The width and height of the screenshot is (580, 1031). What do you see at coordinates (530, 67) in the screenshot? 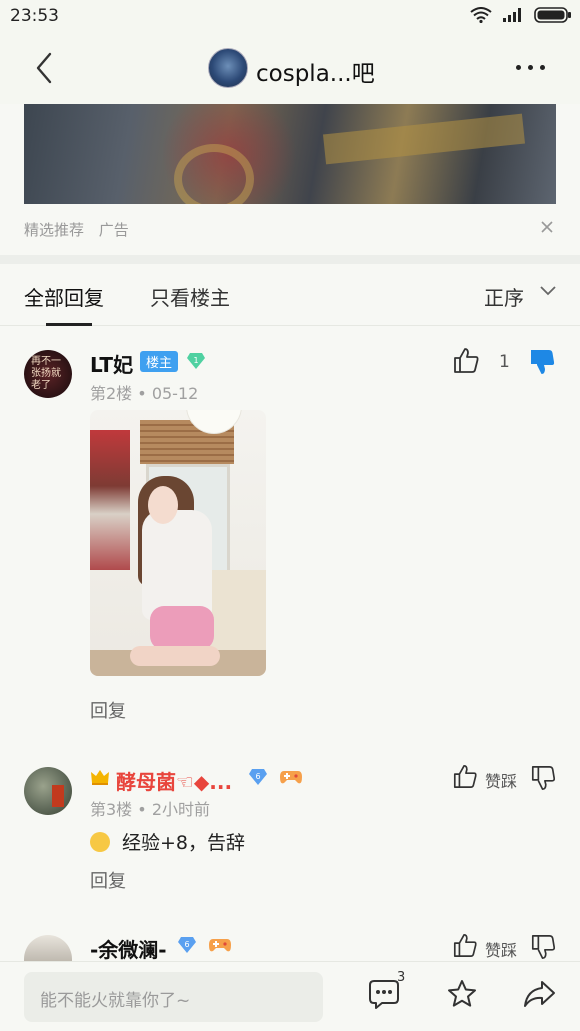
I see `more-options-icon` at bounding box center [530, 67].